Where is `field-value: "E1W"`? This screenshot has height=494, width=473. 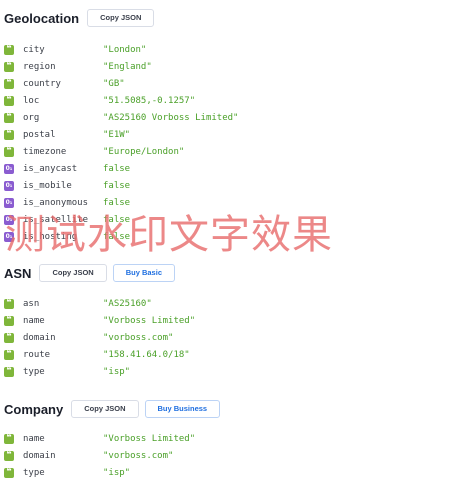 field-value: "E1W" is located at coordinates (117, 134).